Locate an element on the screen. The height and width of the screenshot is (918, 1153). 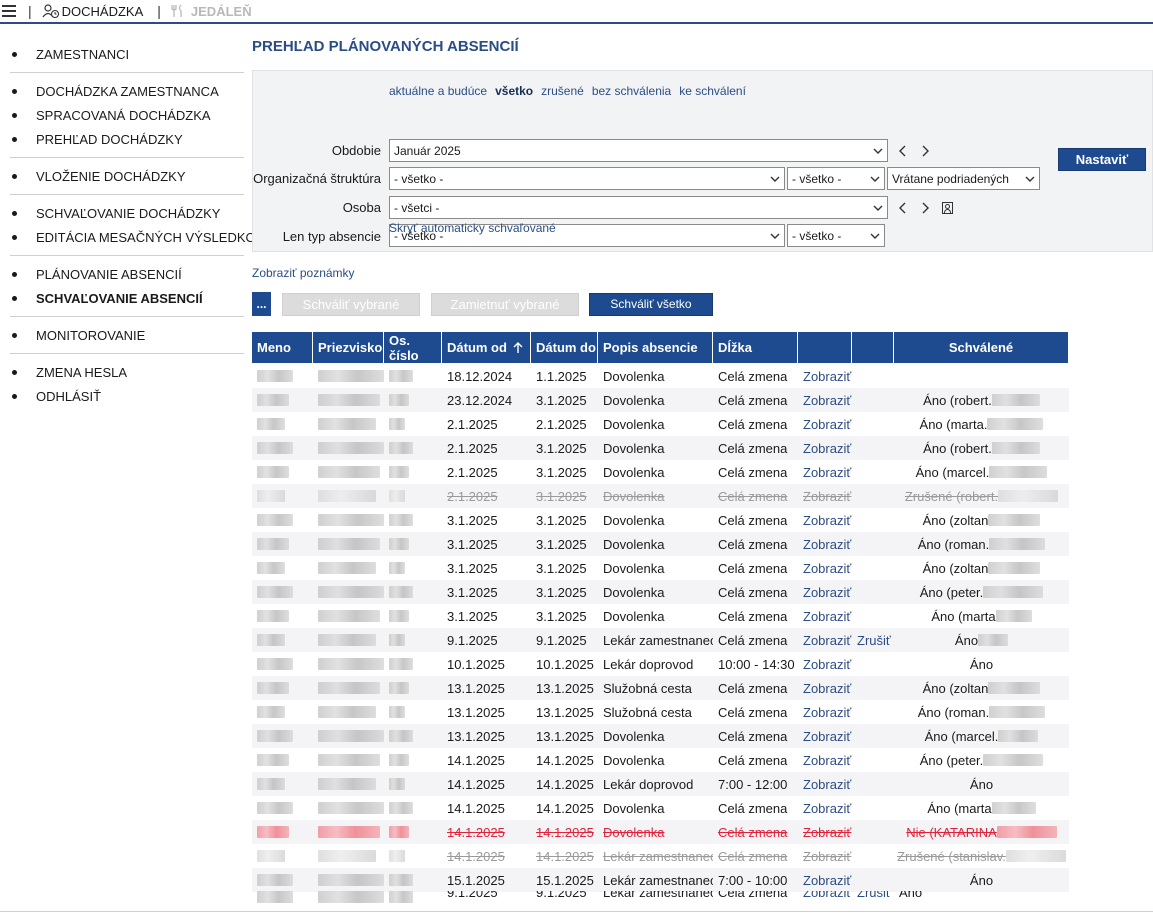
sidebar-item: DOCHÁDZKA ZAMESTNANCA is located at coordinates (127, 91).